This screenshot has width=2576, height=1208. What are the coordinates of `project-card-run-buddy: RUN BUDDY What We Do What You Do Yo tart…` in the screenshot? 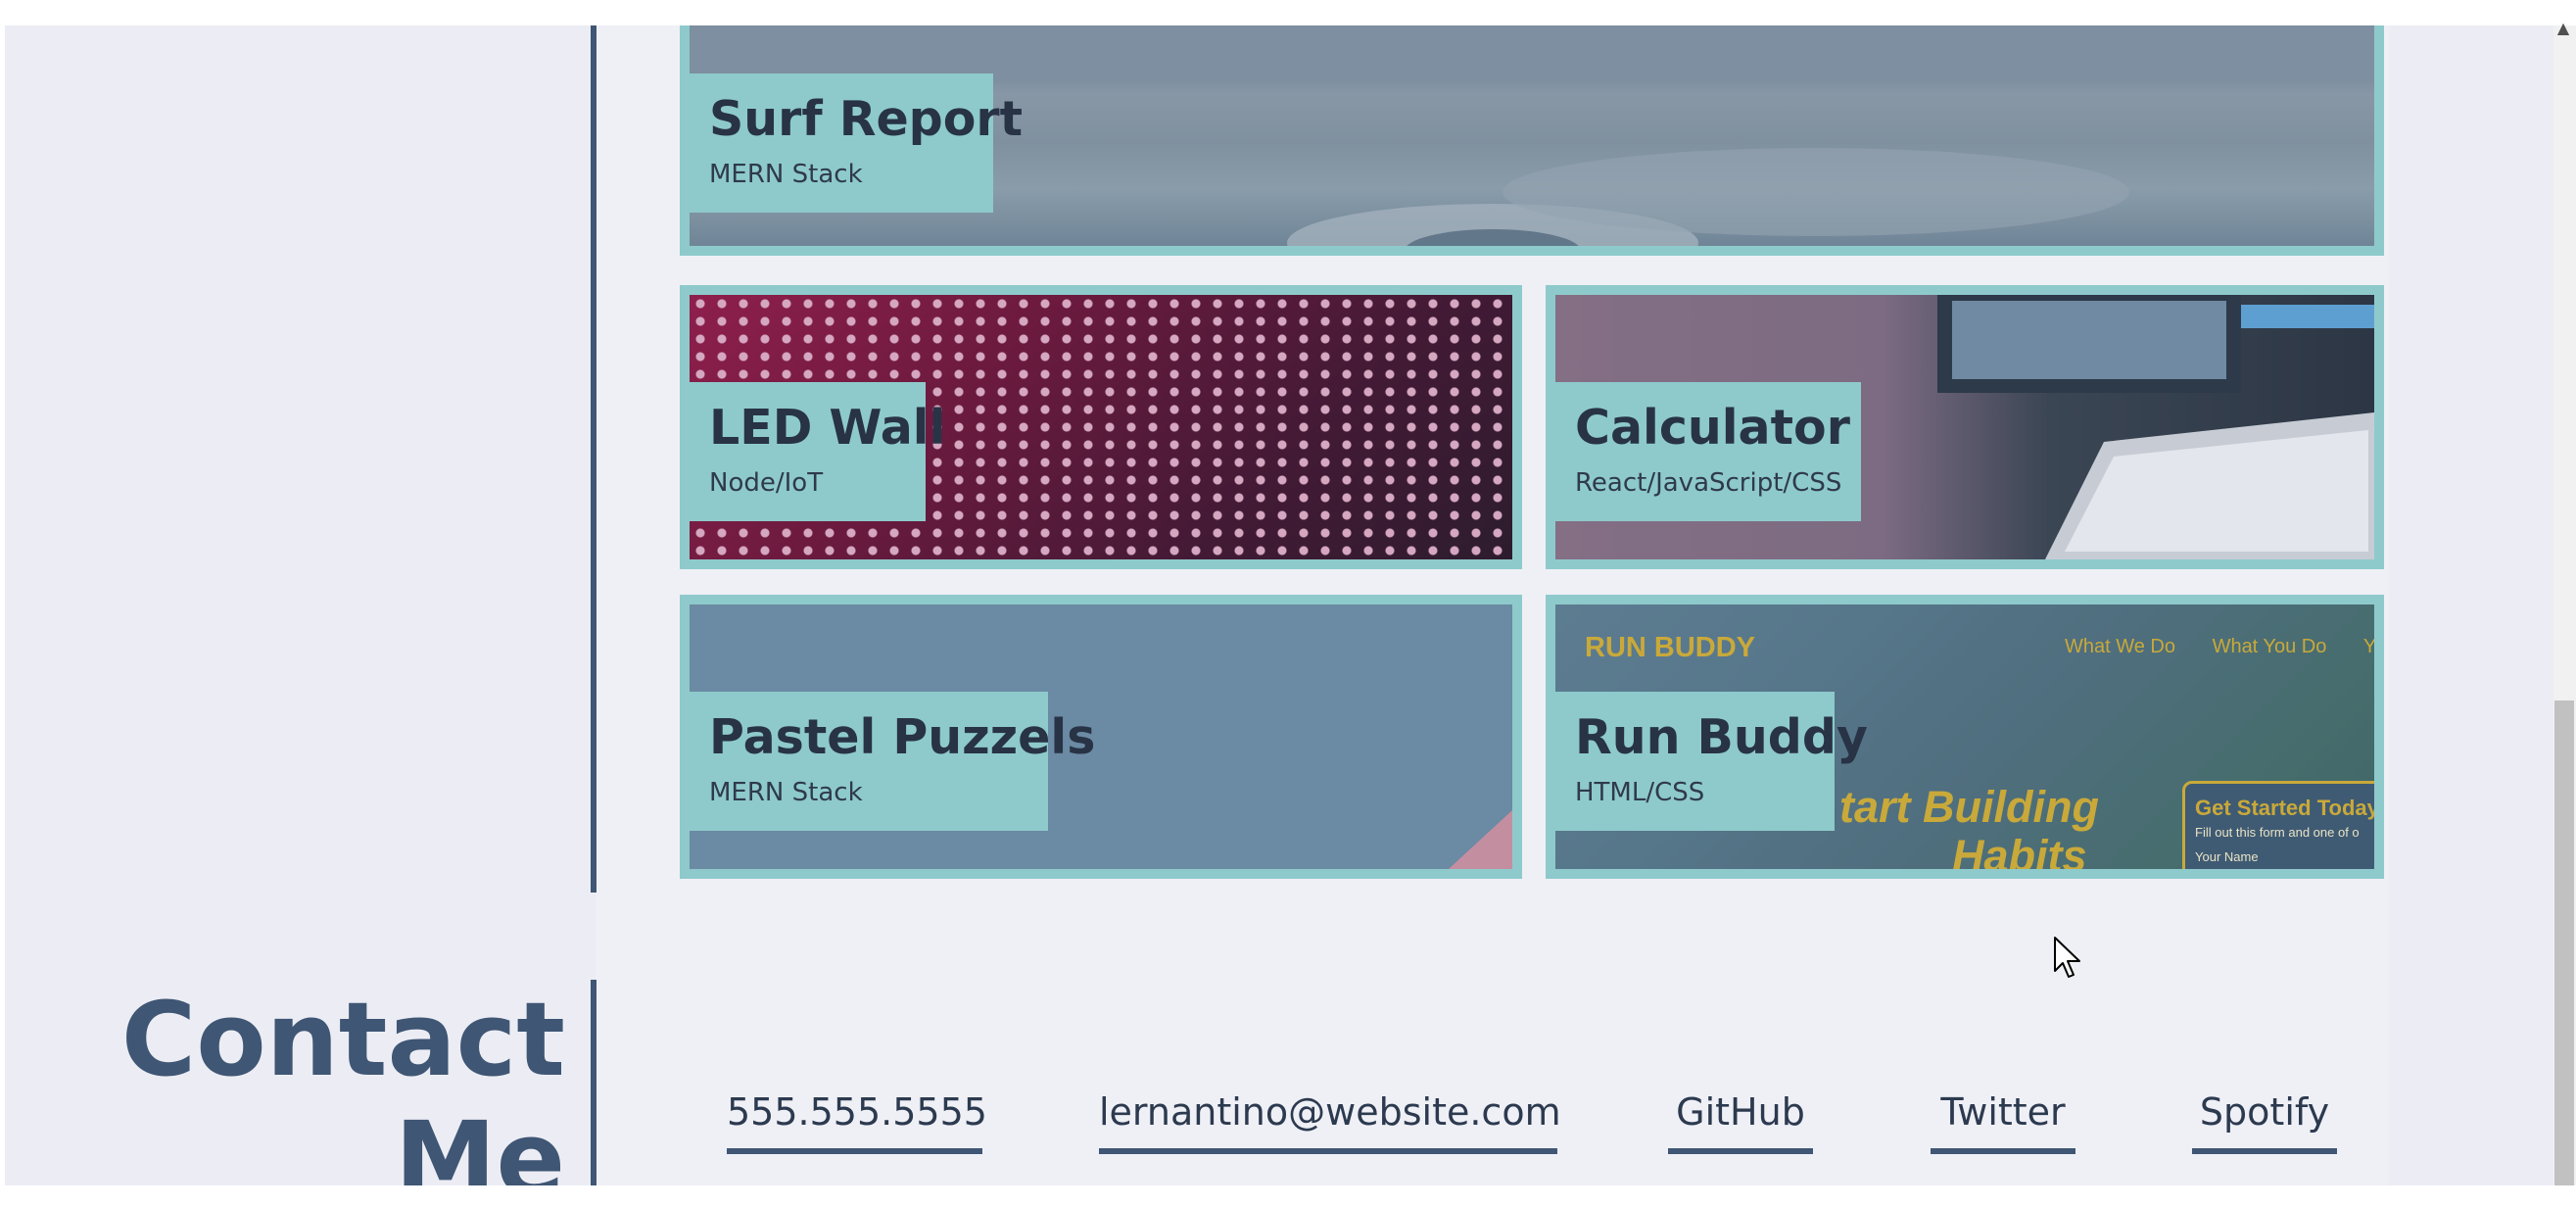 It's located at (1965, 737).